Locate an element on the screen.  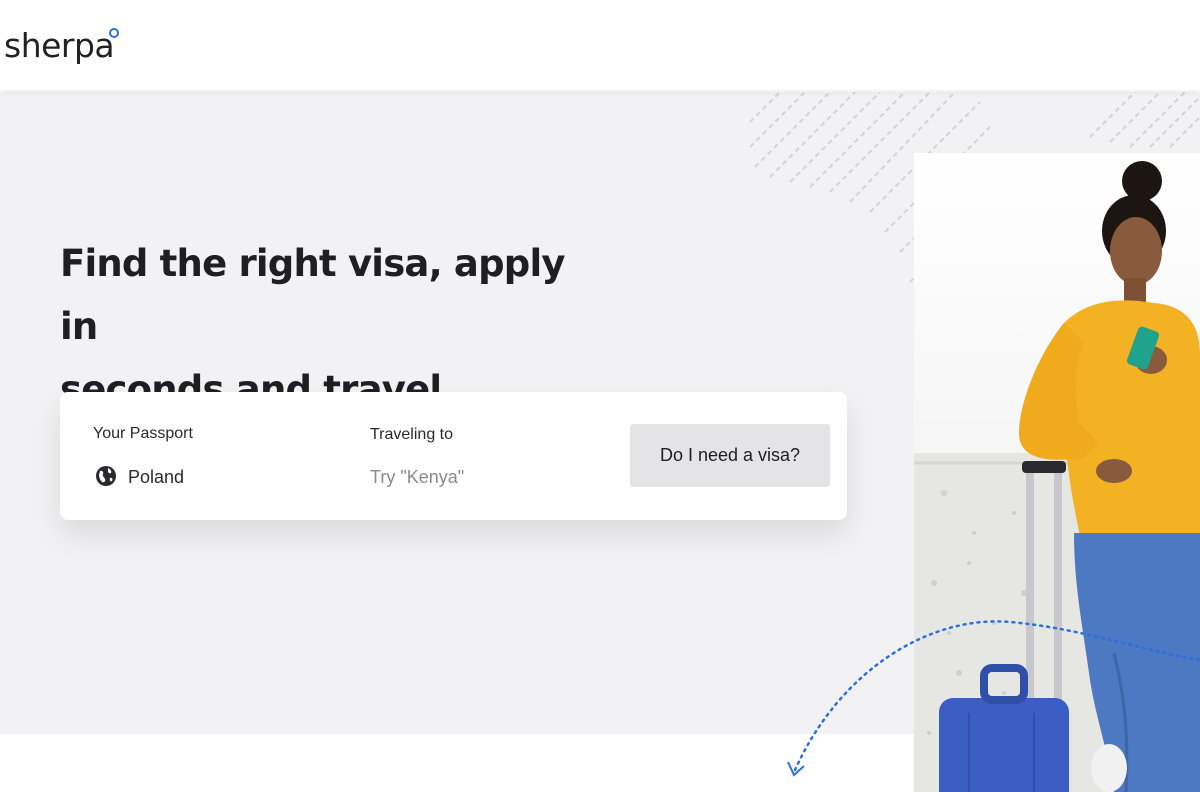
globe-icon is located at coordinates (106, 476).